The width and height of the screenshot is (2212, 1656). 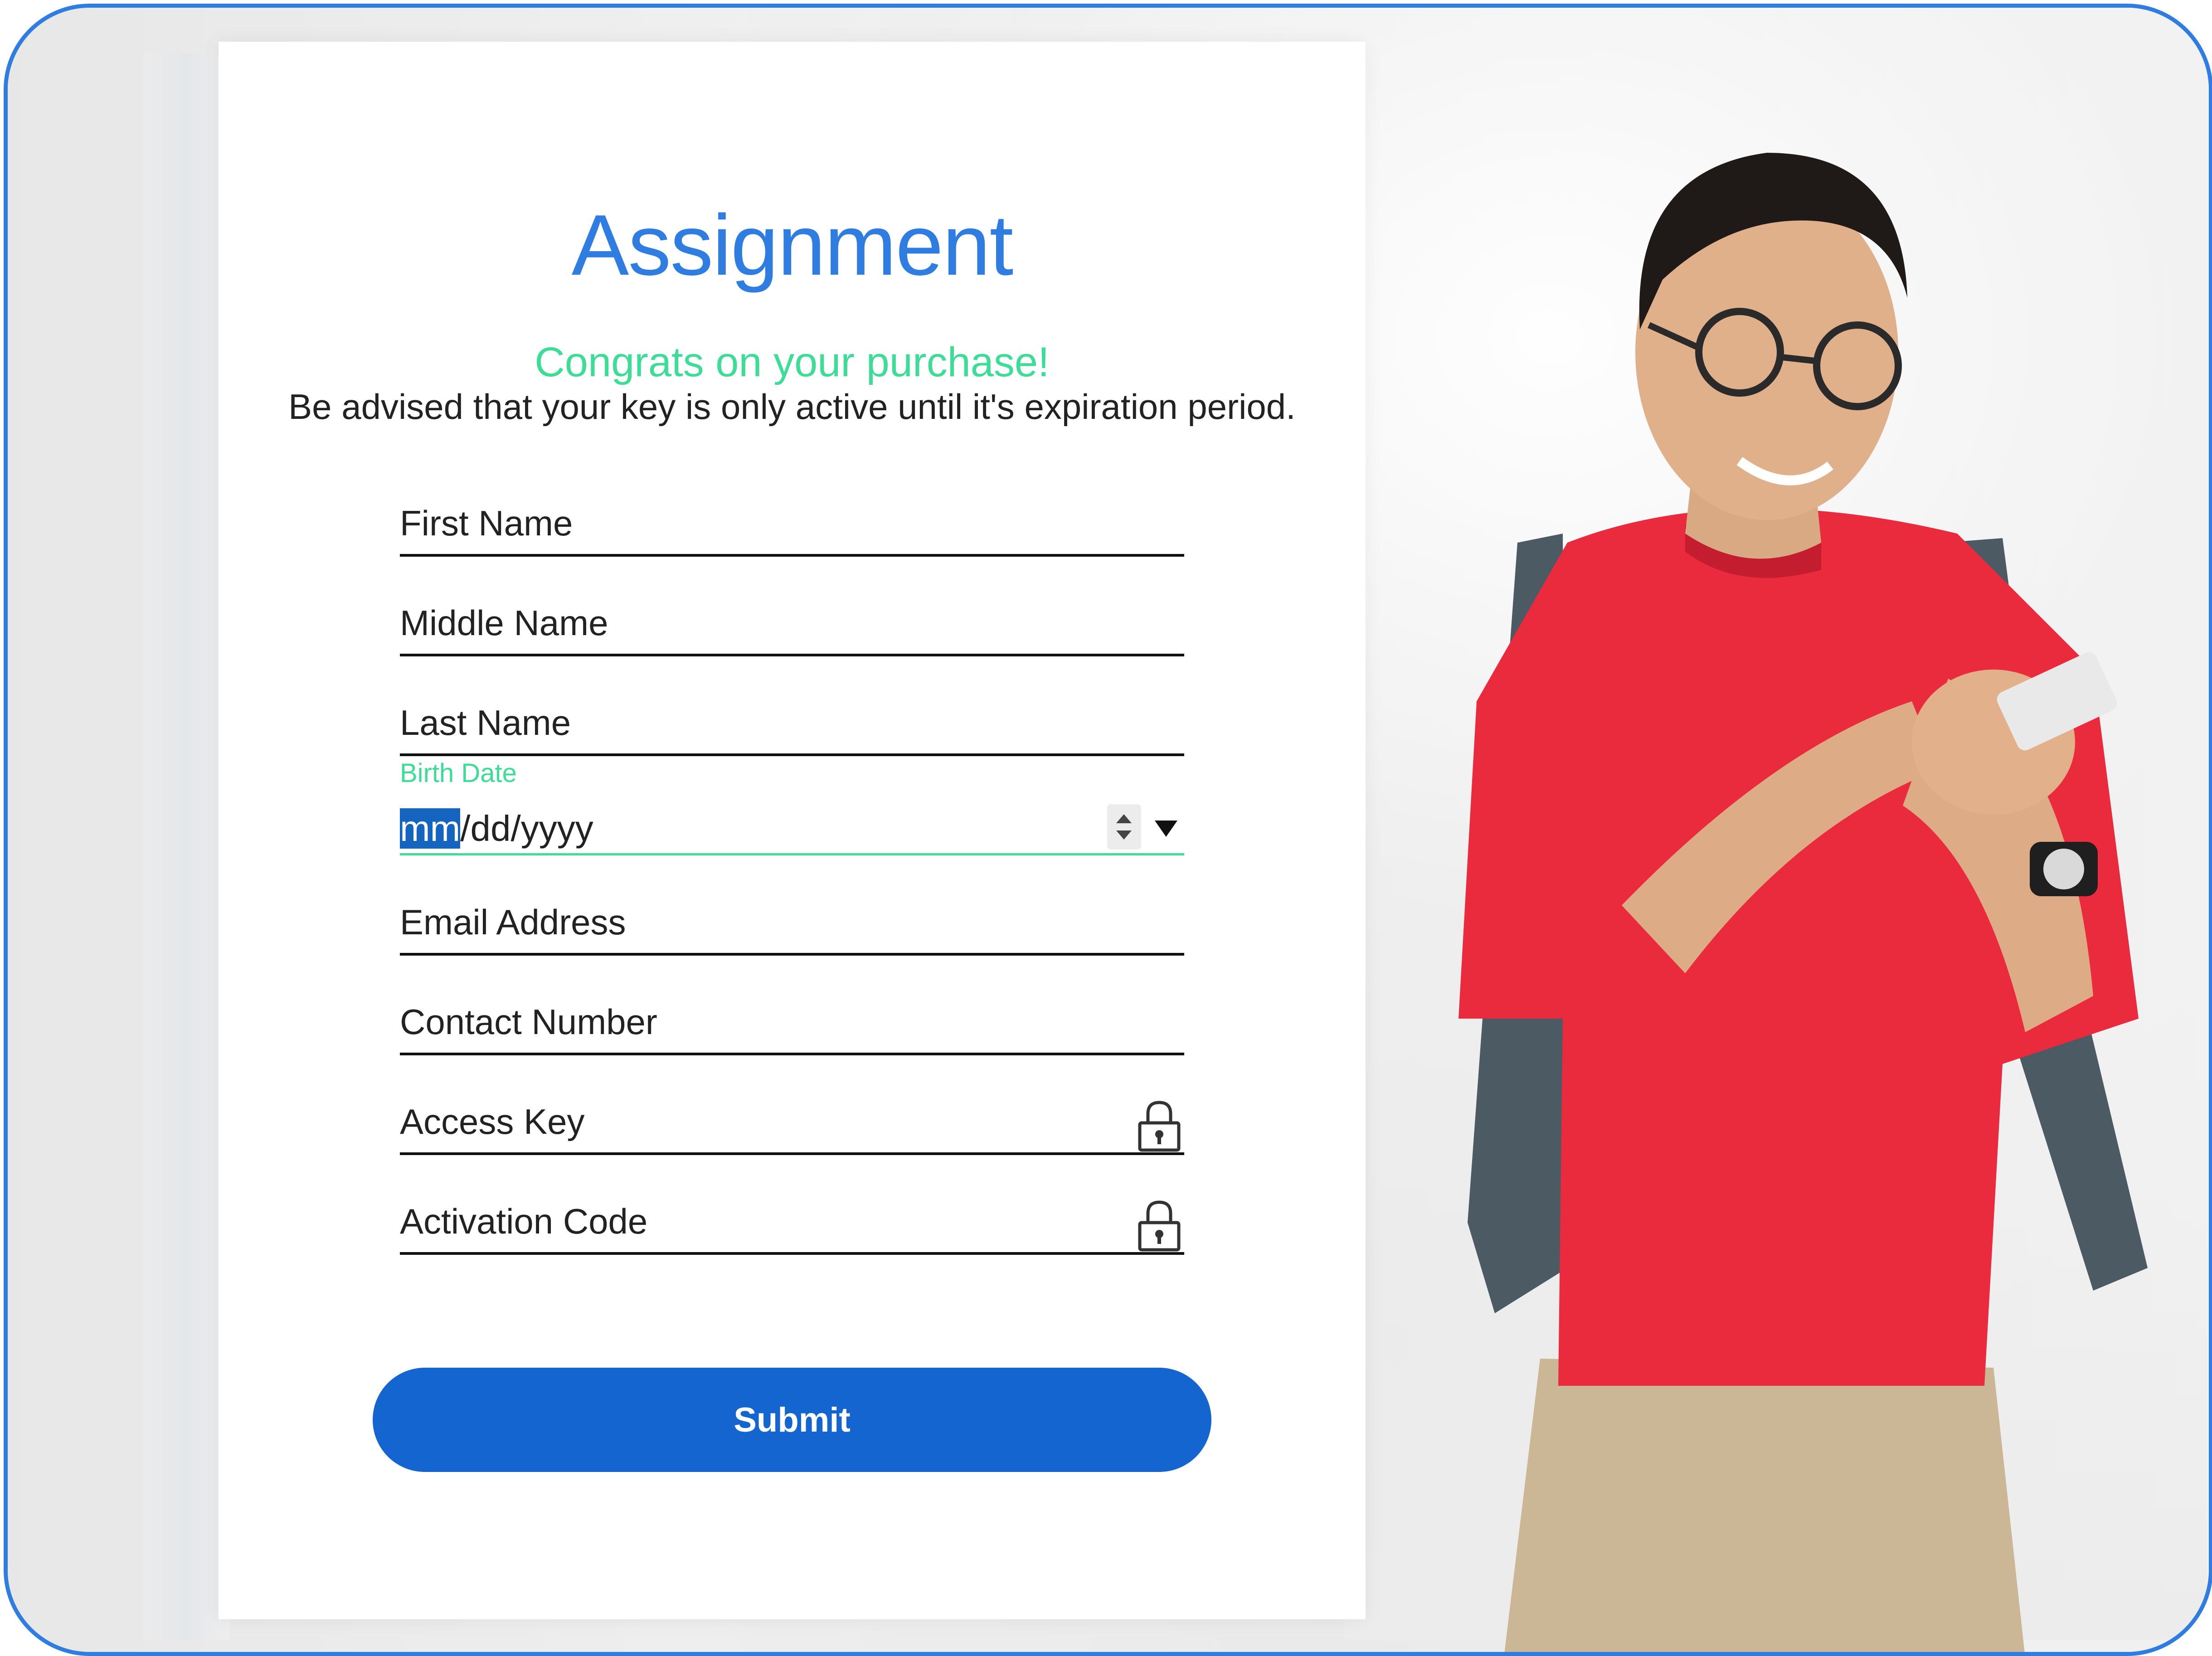 What do you see at coordinates (792, 1420) in the screenshot?
I see `submit-button: Submit` at bounding box center [792, 1420].